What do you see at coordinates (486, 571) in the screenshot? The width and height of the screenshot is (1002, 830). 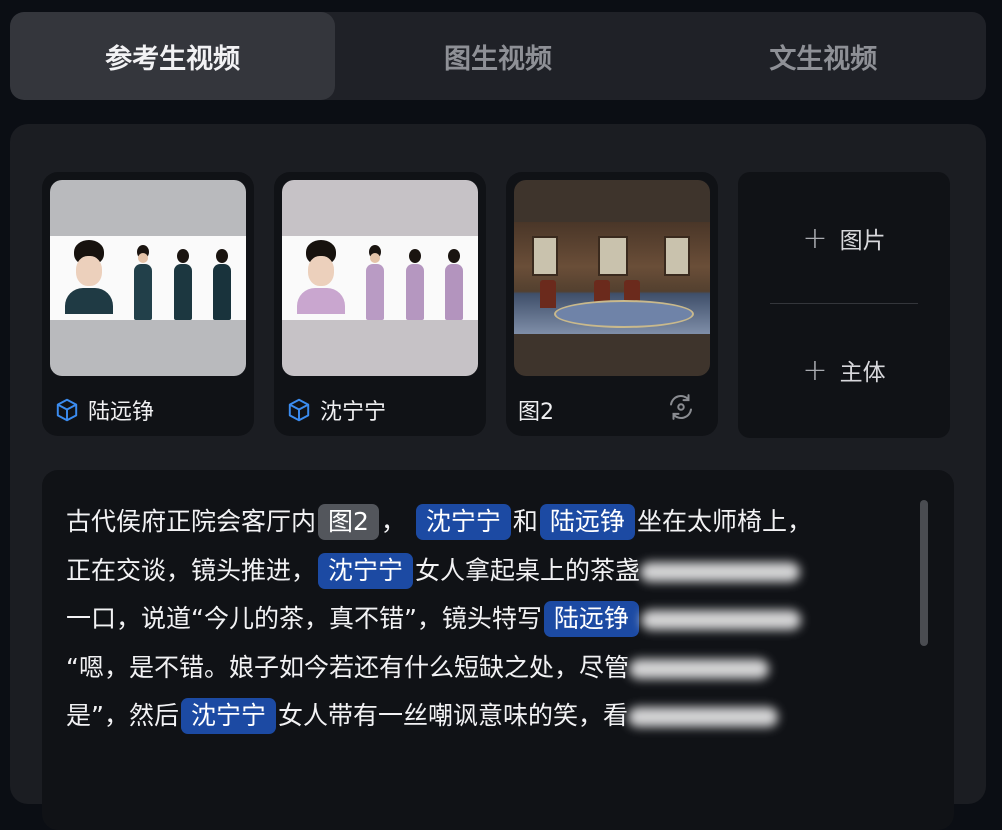 I see `prompt-line: 正在交谈，镜头推进， 沈宁宁 女人拿起桌上的茶盏` at bounding box center [486, 571].